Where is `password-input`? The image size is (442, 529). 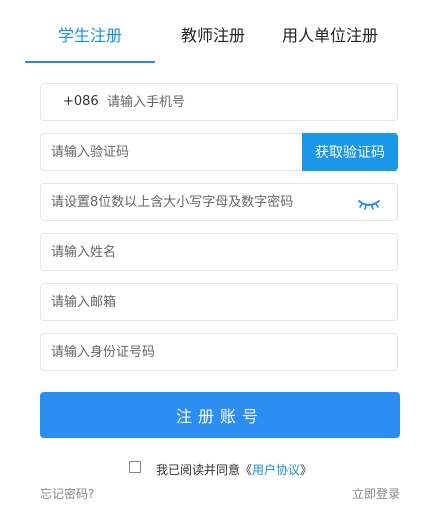
password-input is located at coordinates (201, 202).